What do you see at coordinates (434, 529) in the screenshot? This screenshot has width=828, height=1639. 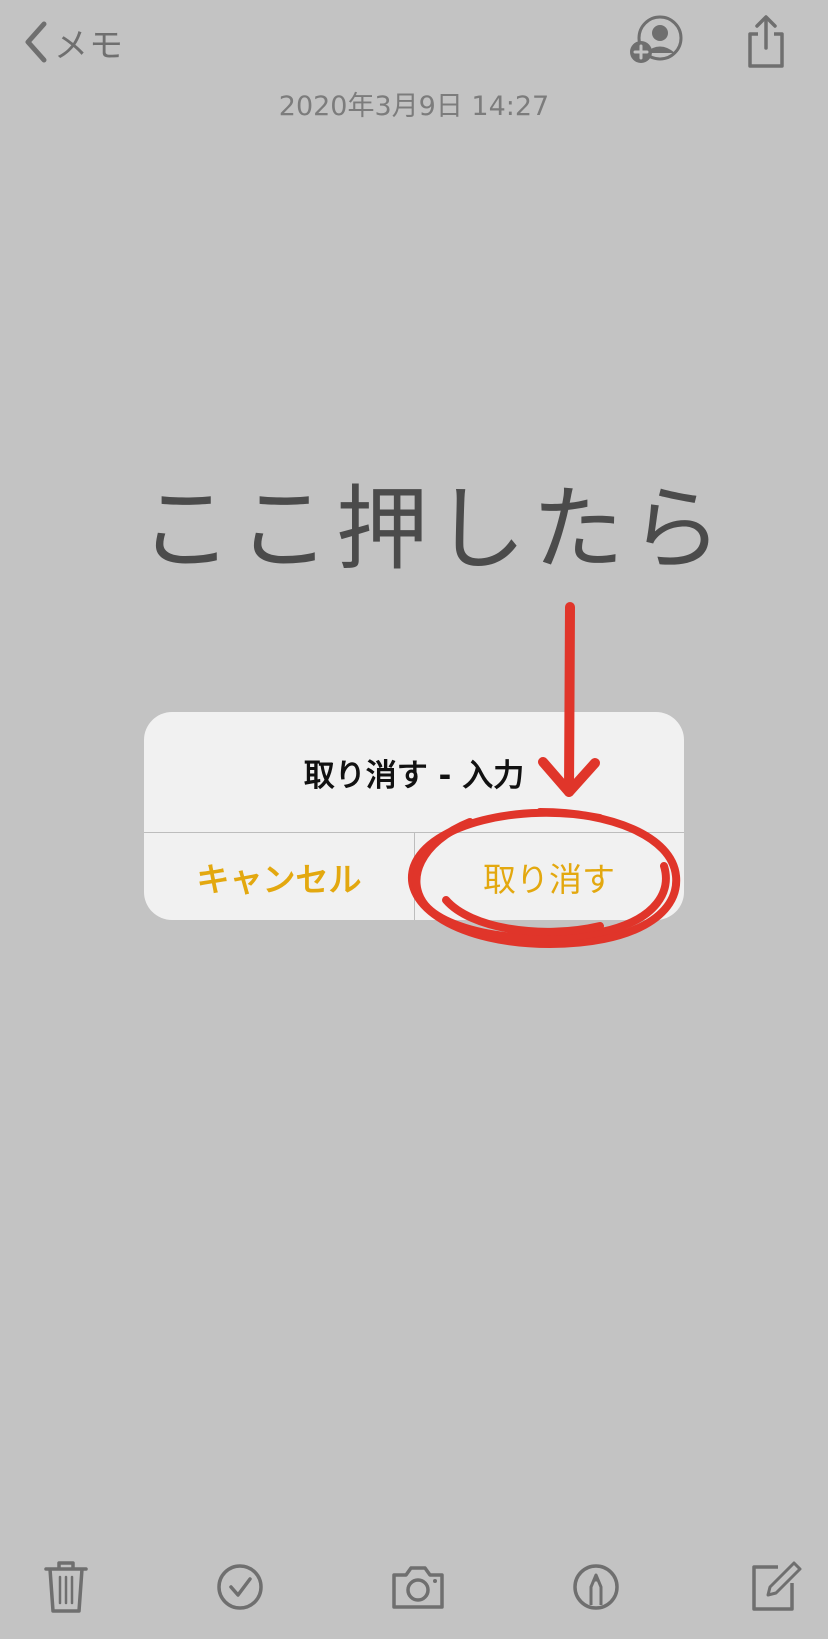 I see `handwritten-note-text: ここ押したら` at bounding box center [434, 529].